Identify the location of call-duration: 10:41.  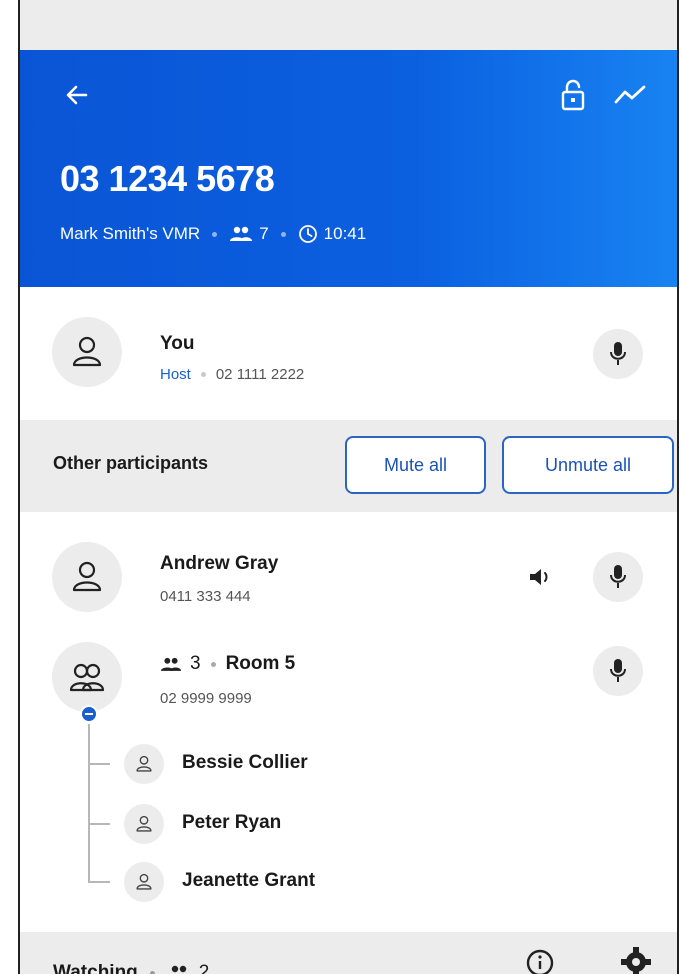
(345, 233).